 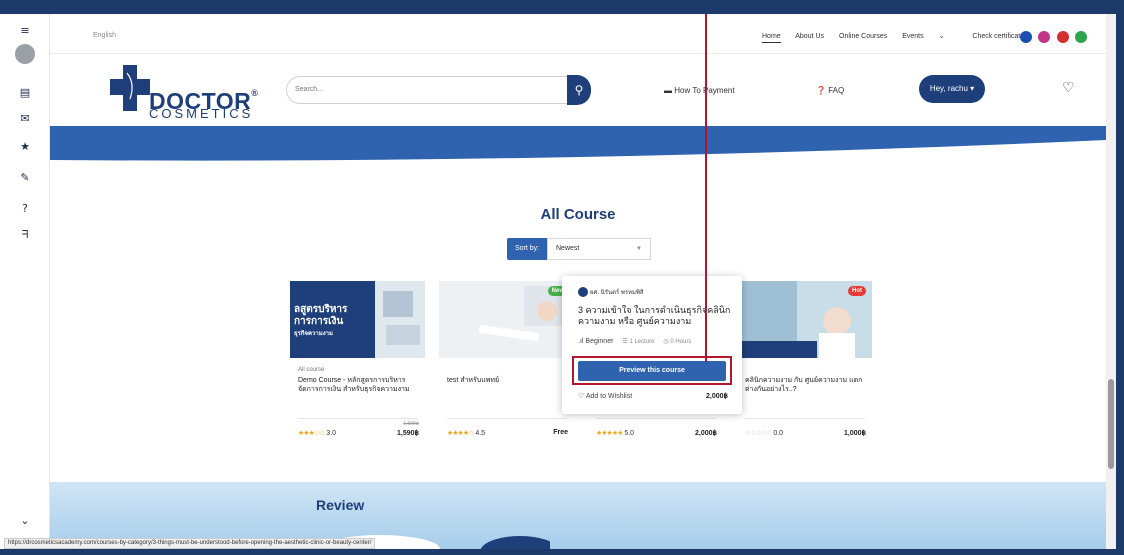 I want to click on course-card: New test สำหรับแพทย์ ★★★★☆ 4.5 Free, so click(x=506, y=369).